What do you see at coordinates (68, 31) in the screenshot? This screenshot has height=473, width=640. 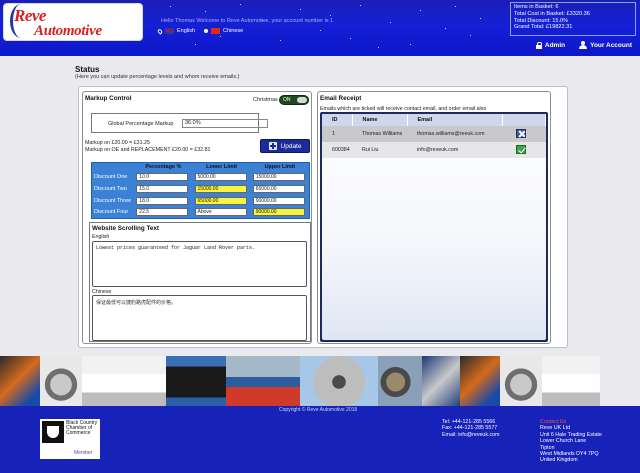 I see `logo-line2: Automotive` at bounding box center [68, 31].